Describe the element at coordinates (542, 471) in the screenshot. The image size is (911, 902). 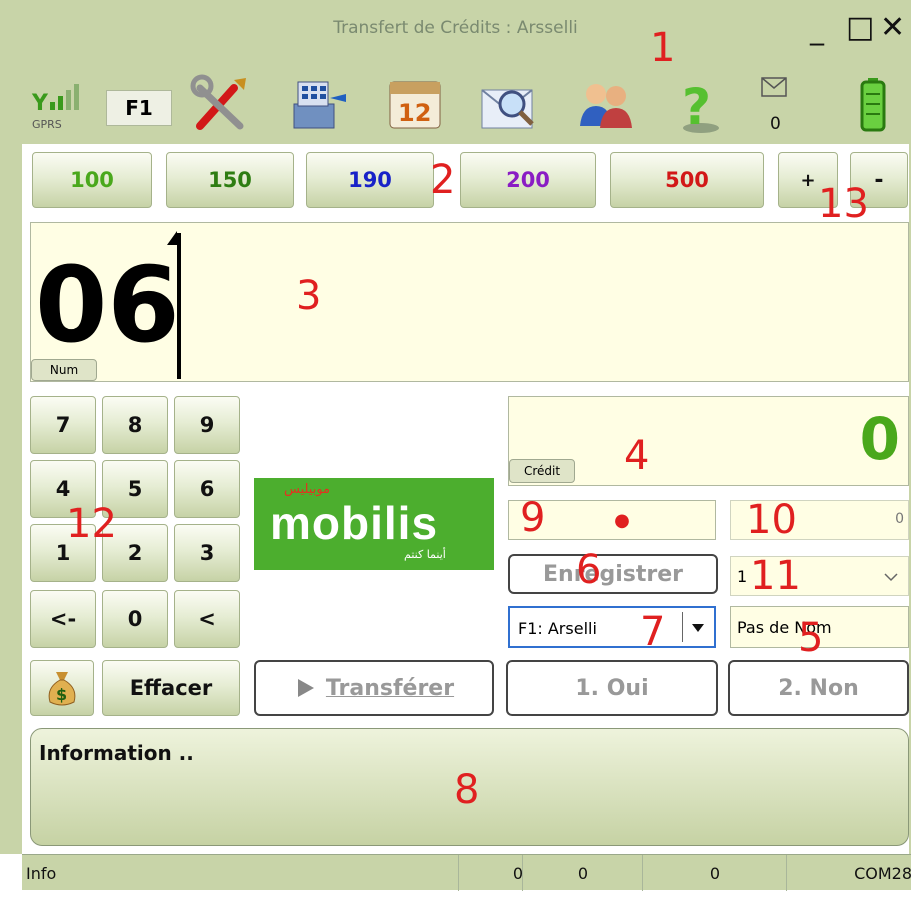
I see `credit-label: Crédit` at that location.